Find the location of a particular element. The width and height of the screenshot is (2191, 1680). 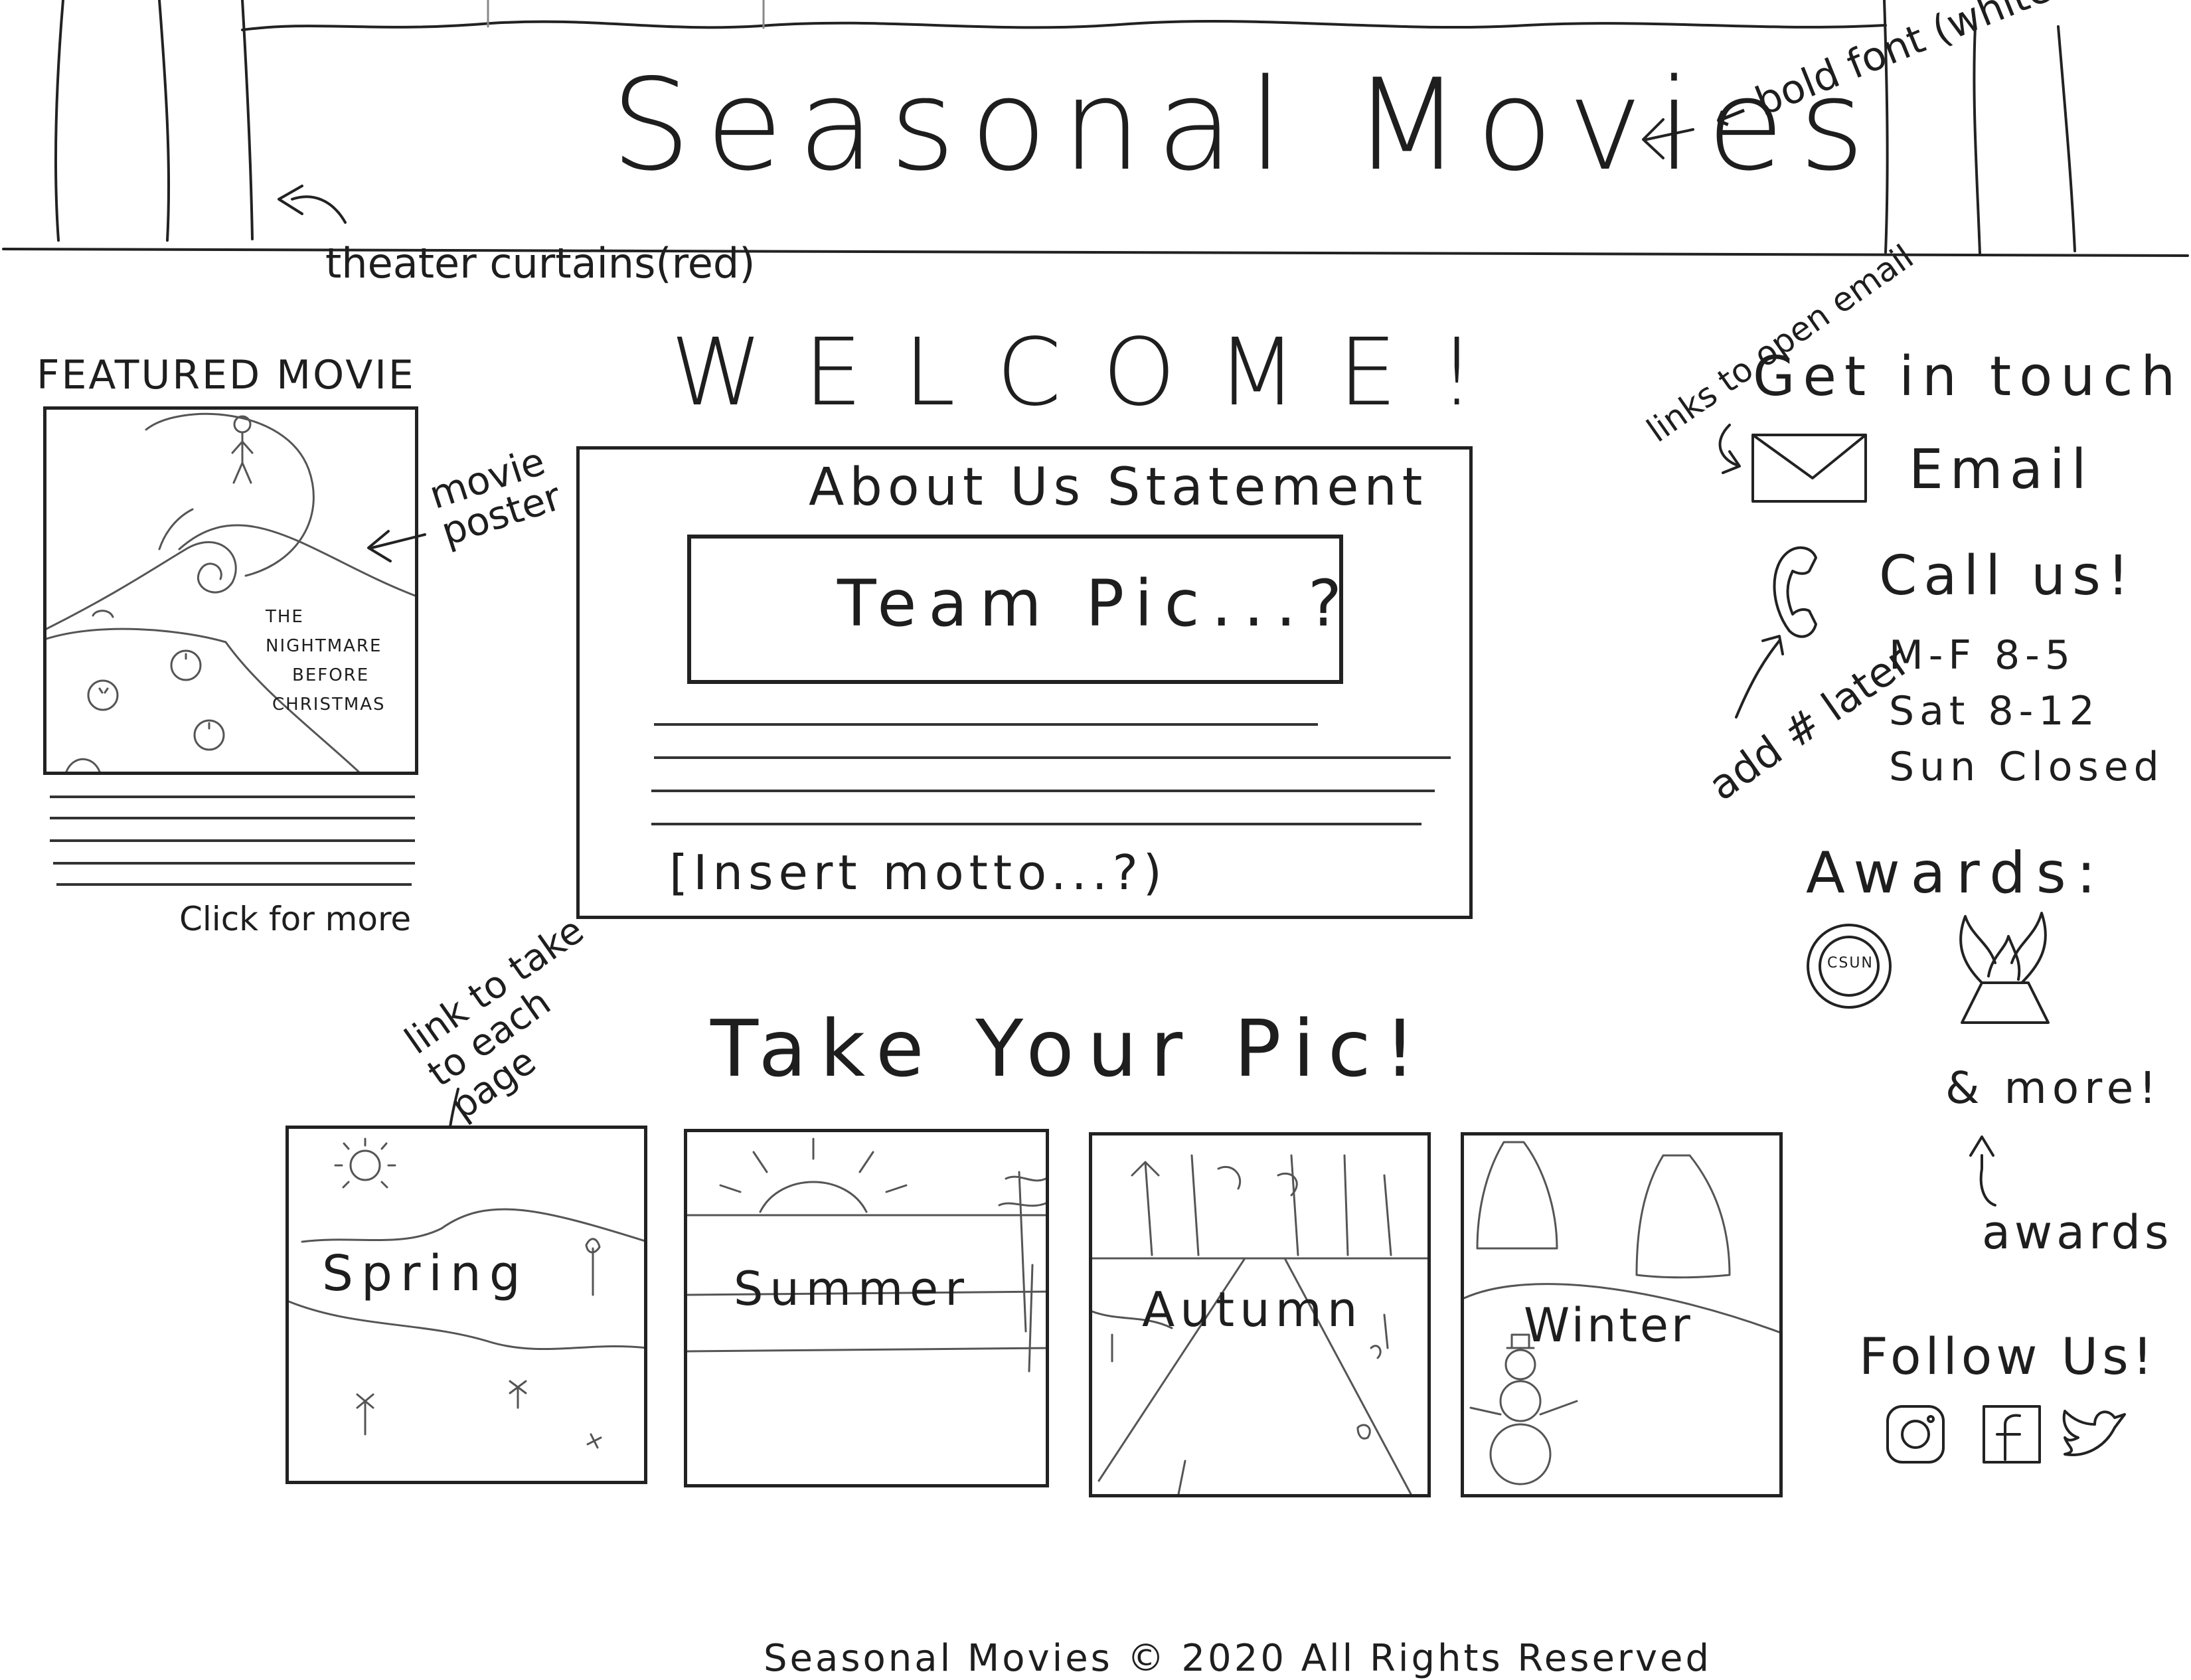

season-label: Autumn is located at coordinates (1252, 1310).